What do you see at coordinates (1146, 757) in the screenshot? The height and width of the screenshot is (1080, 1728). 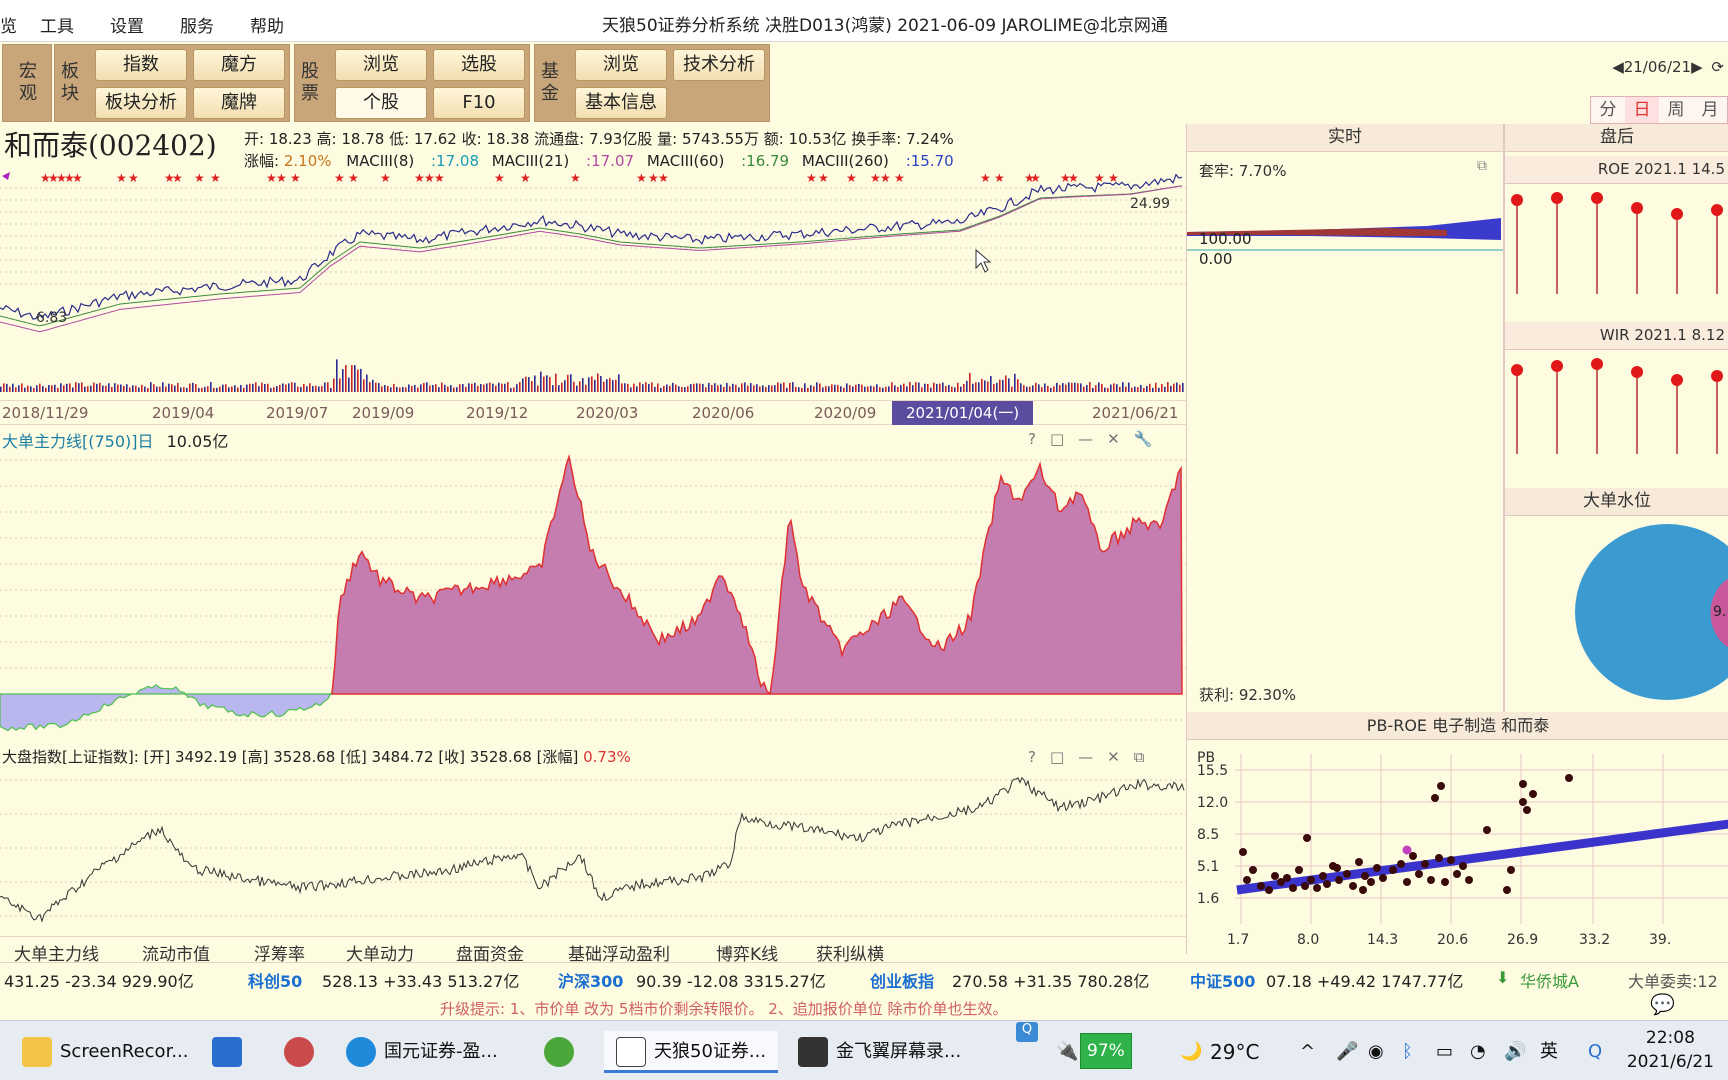 I see `restore-icon: ⧉` at bounding box center [1146, 757].